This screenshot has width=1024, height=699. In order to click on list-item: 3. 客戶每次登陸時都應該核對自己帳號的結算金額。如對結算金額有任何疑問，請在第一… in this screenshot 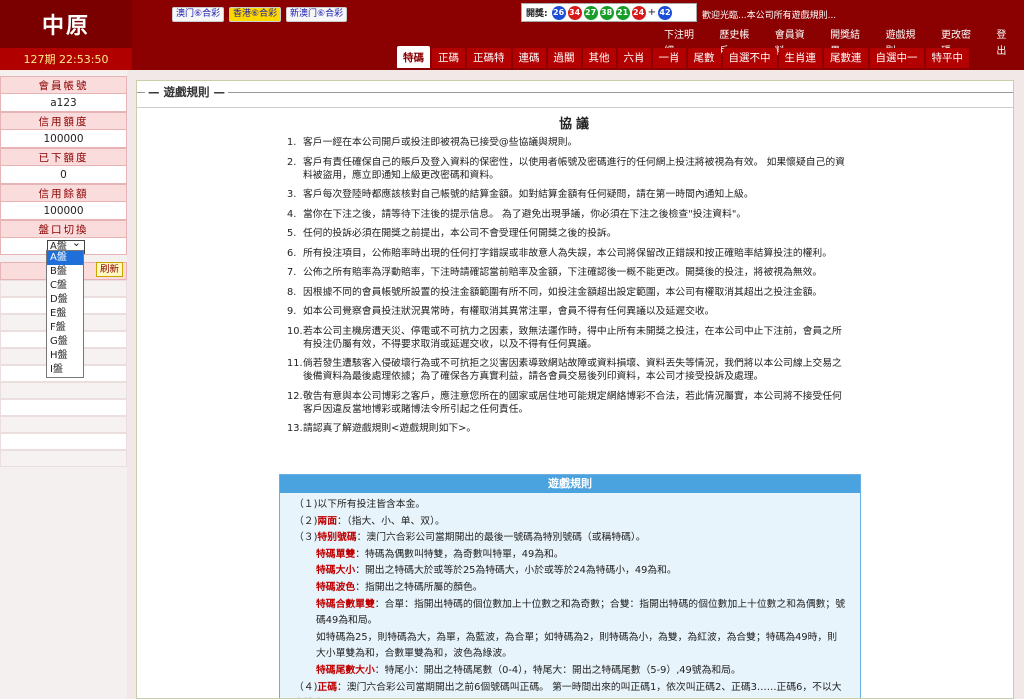, I will do `click(520, 194)`.